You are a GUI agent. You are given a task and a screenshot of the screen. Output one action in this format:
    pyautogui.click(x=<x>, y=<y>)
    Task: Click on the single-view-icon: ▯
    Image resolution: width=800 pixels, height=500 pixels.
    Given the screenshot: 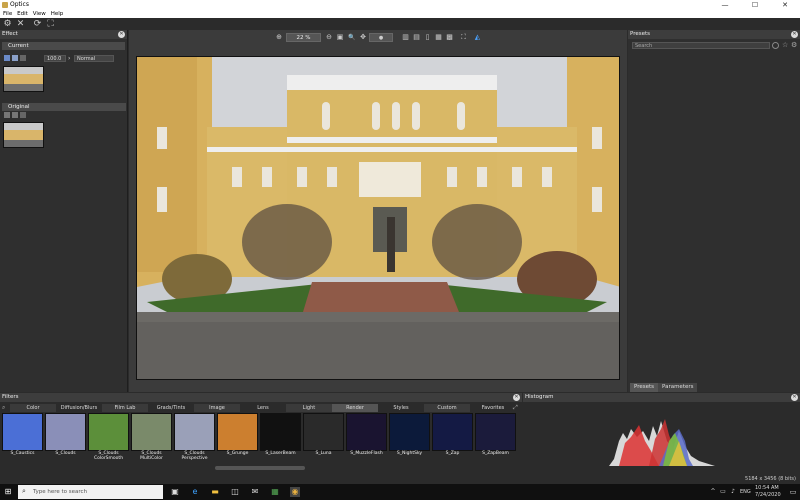 What is the action you would take?
    pyautogui.click(x=427, y=37)
    